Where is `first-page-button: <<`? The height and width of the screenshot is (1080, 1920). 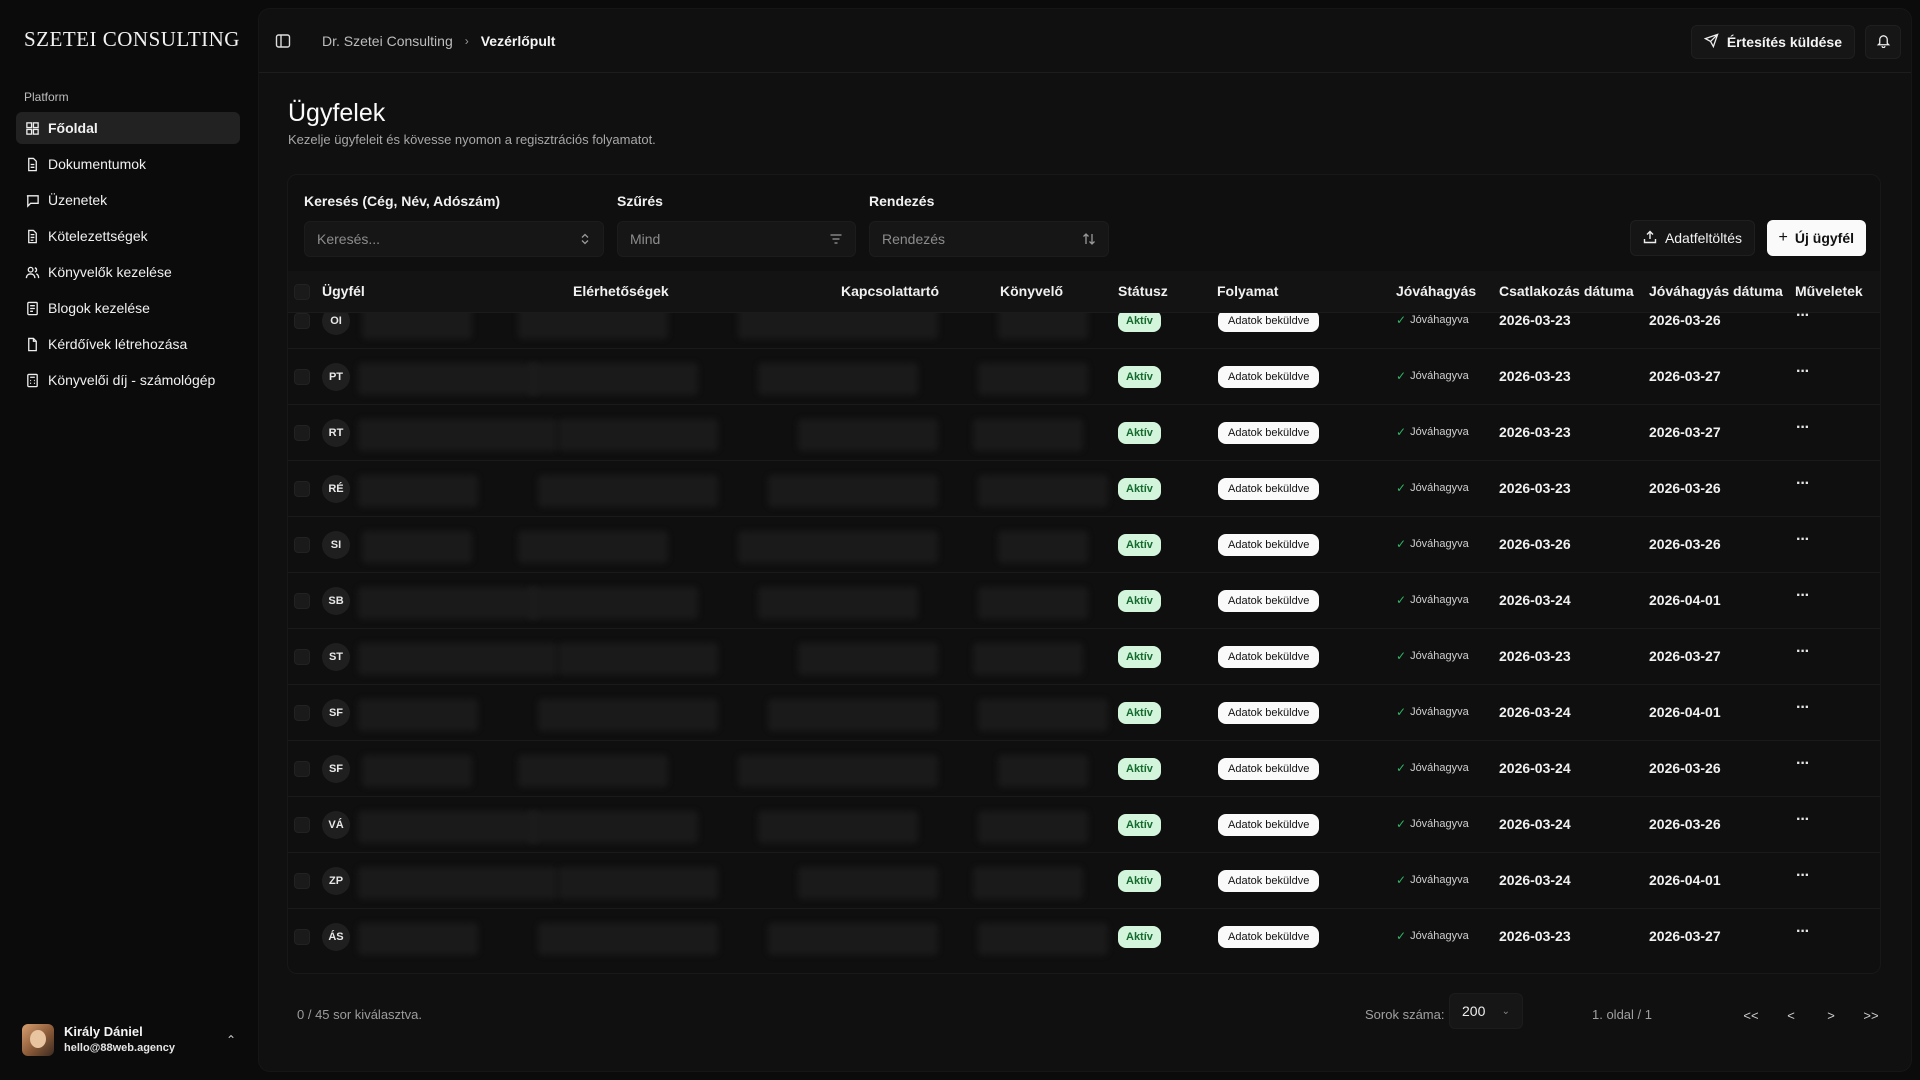
first-page-button: << is located at coordinates (1751, 1015).